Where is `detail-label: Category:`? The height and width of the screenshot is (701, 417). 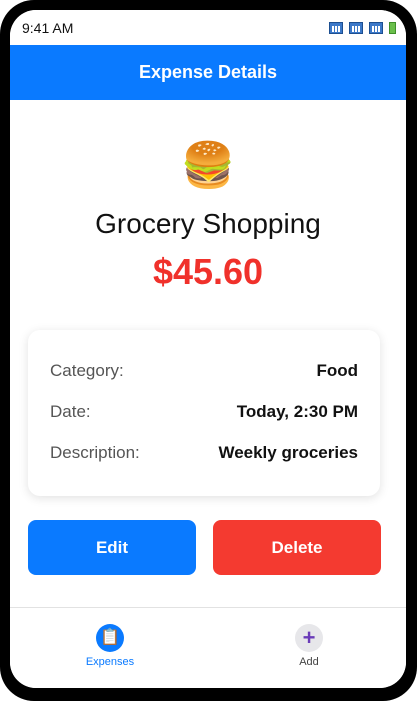
detail-label: Category: is located at coordinates (87, 370).